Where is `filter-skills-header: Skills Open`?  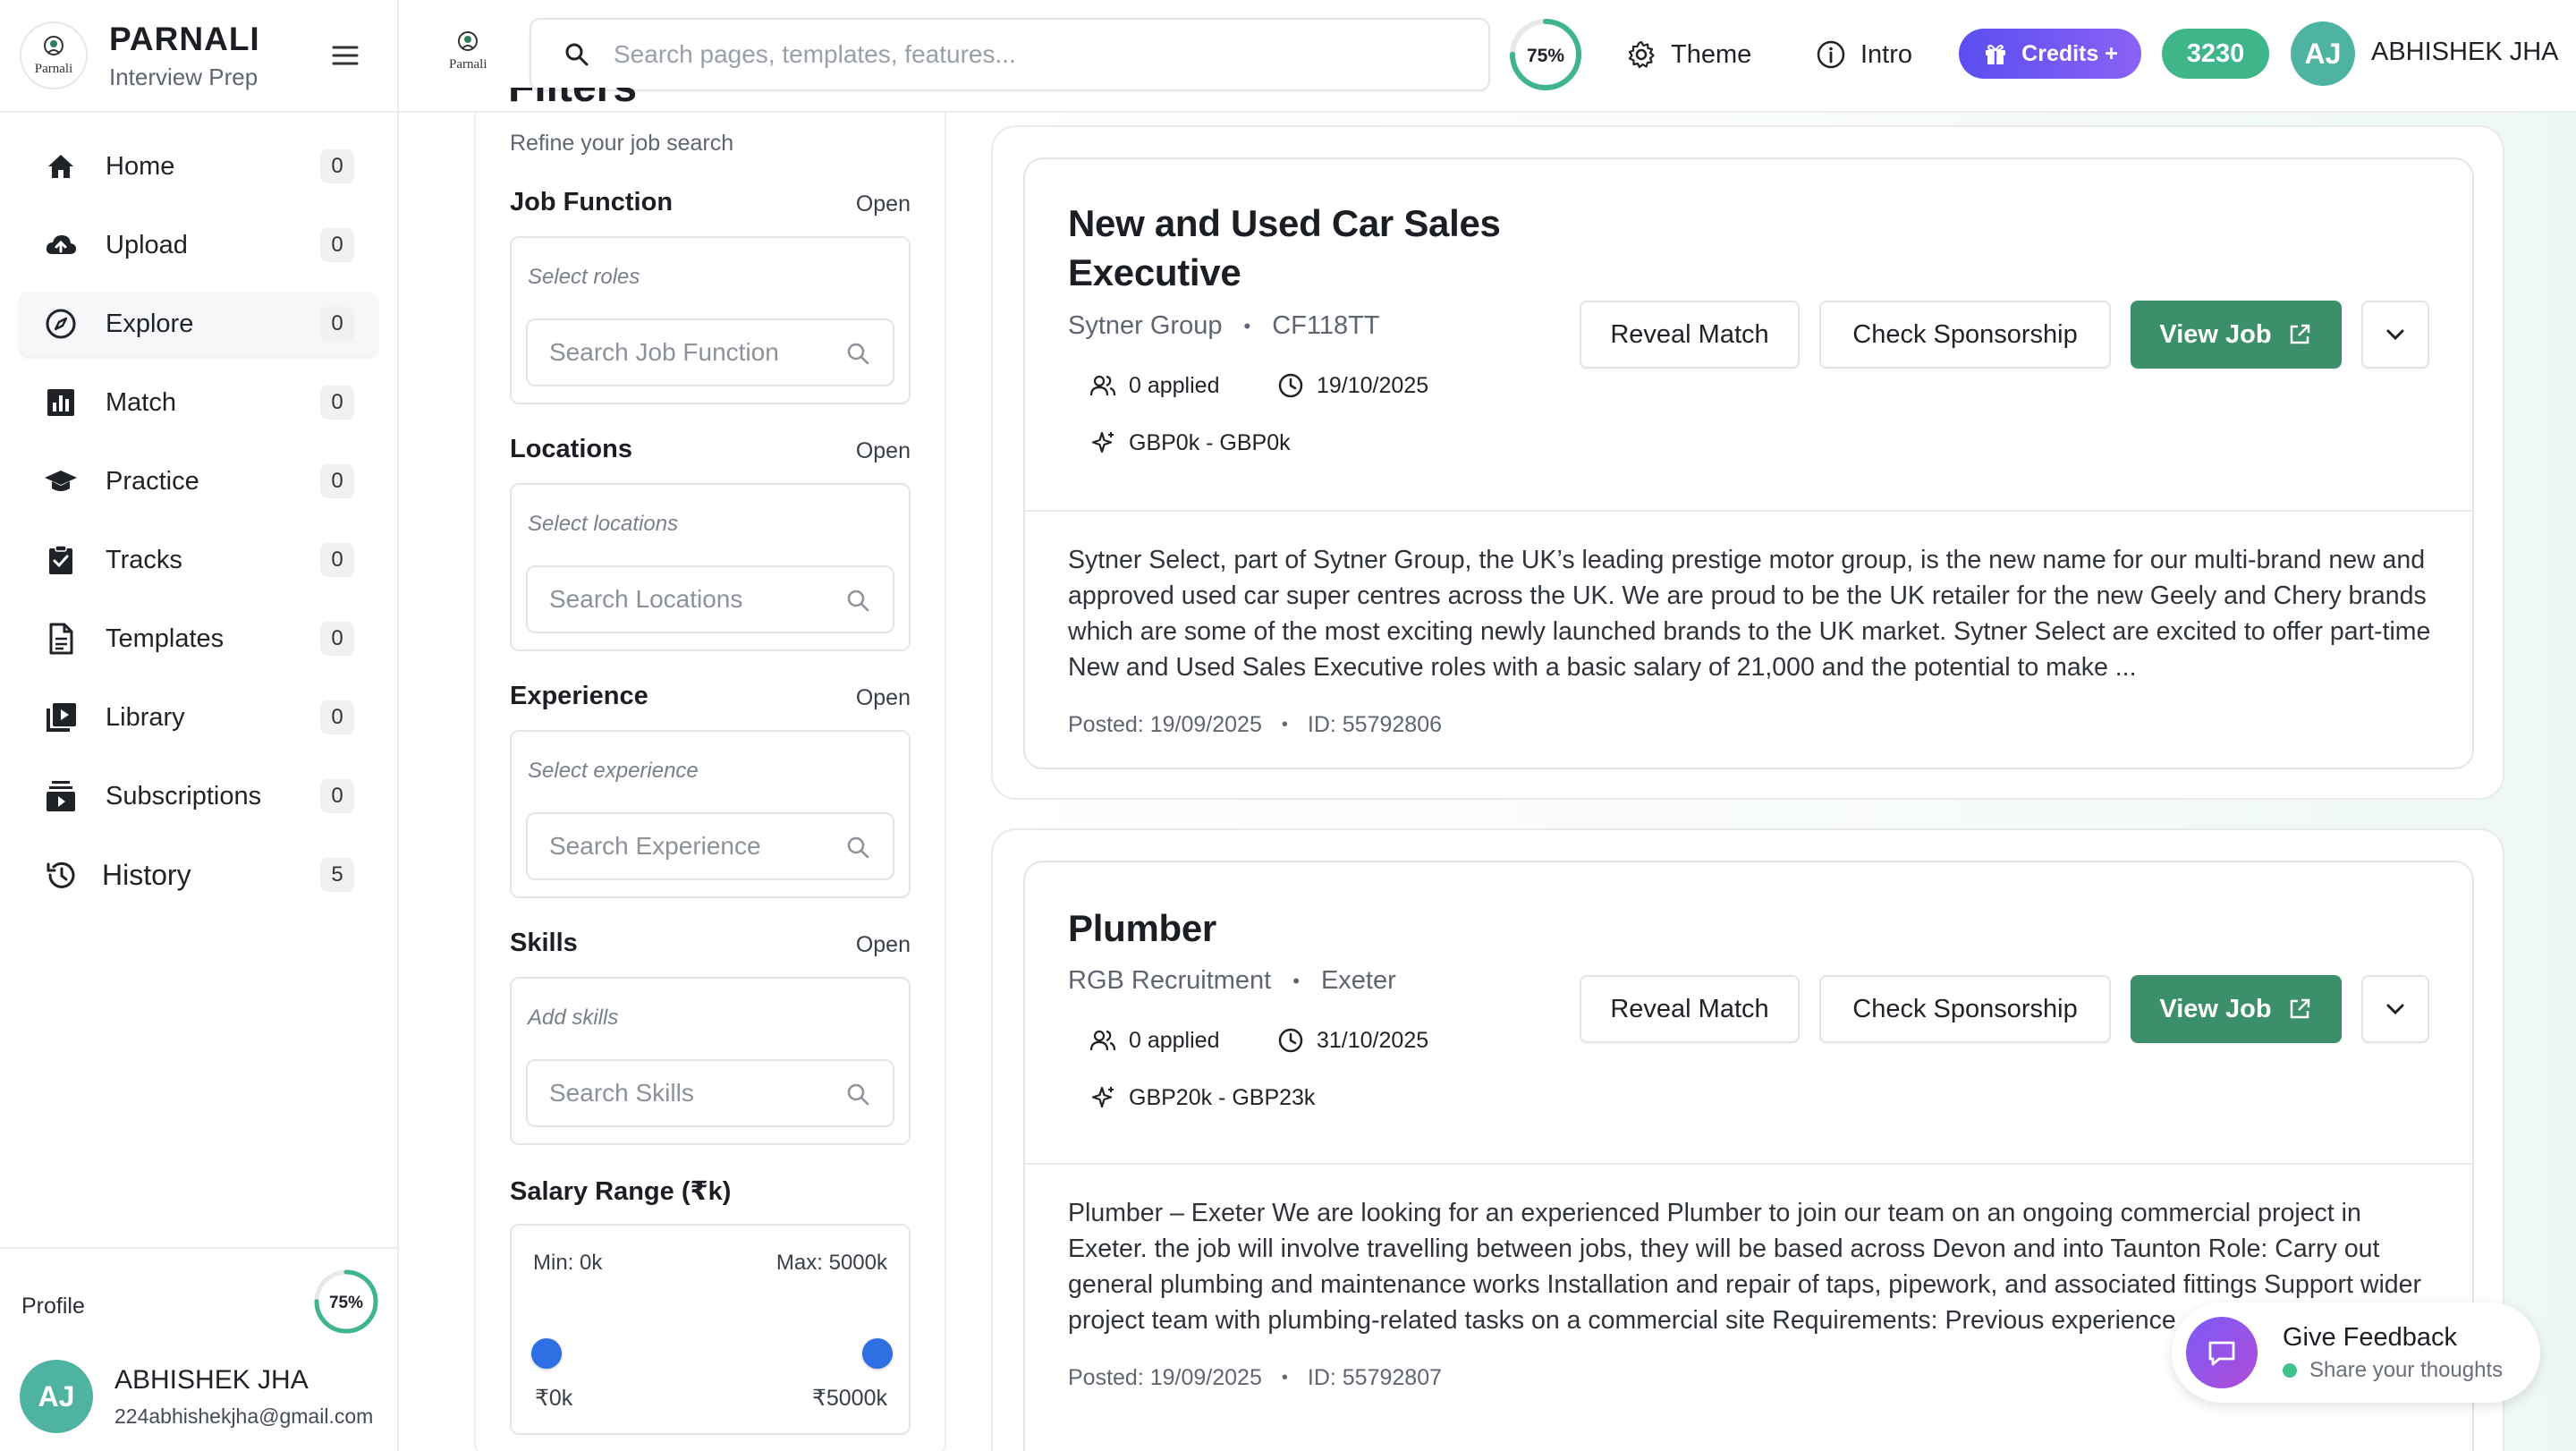 filter-skills-header: Skills Open is located at coordinates (710, 946).